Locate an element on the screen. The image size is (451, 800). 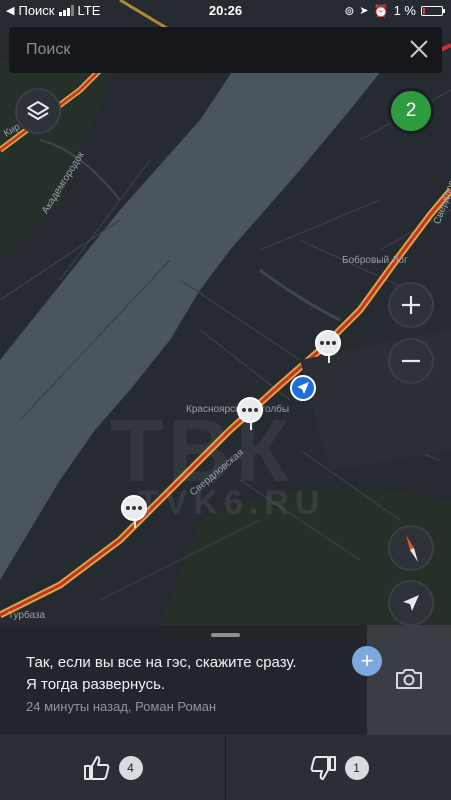
compass-button is located at coordinates (411, 548).